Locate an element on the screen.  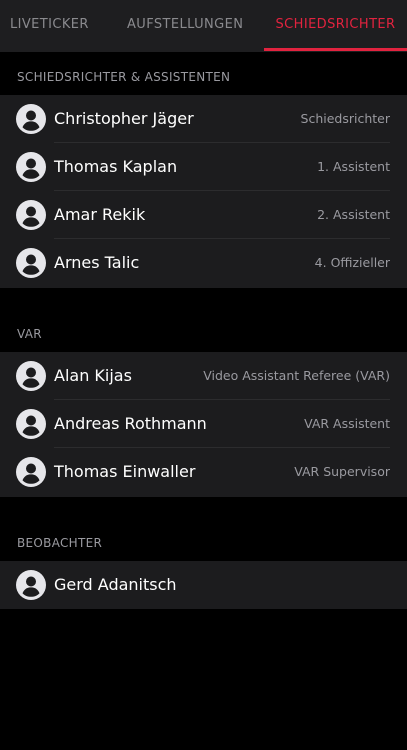
tab-aufstellungen: AUFSTELLUNGEN is located at coordinates (185, 26).